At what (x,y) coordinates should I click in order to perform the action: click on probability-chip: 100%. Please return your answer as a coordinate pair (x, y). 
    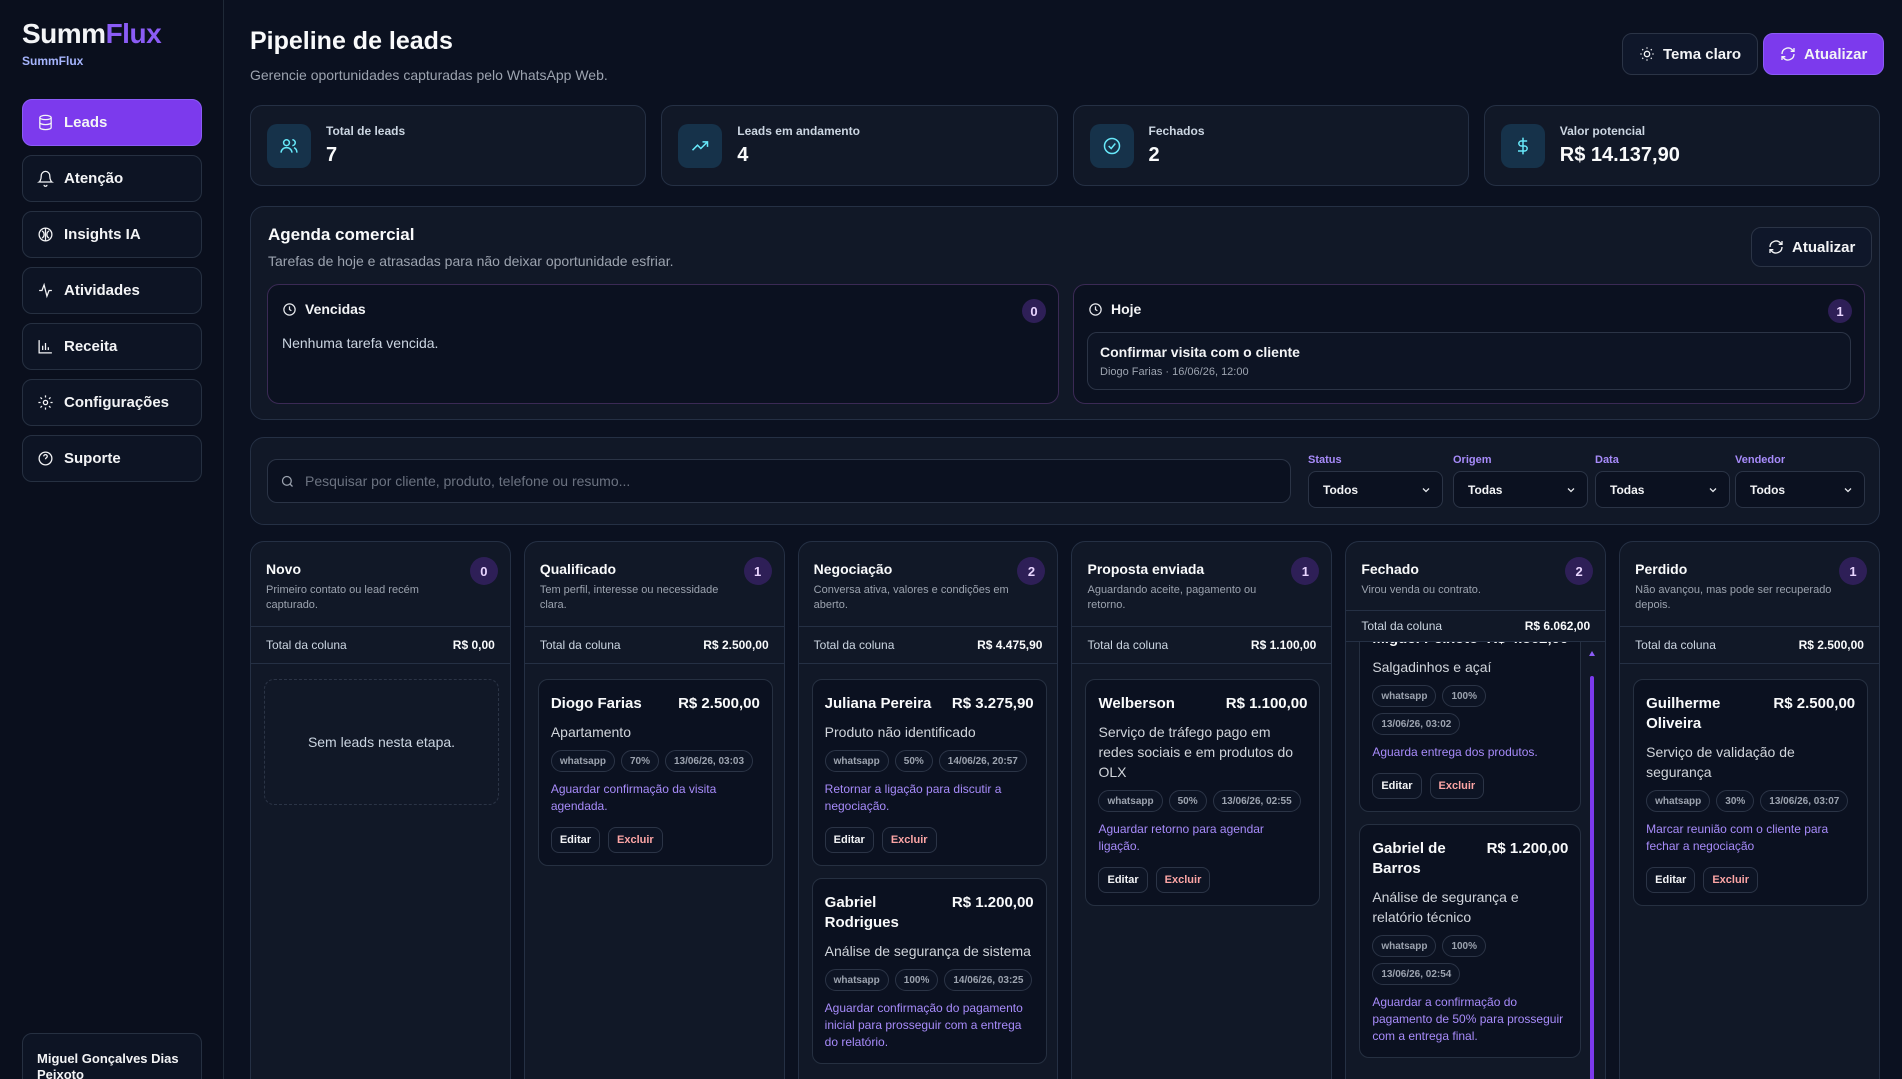
    Looking at the image, I should click on (1464, 946).